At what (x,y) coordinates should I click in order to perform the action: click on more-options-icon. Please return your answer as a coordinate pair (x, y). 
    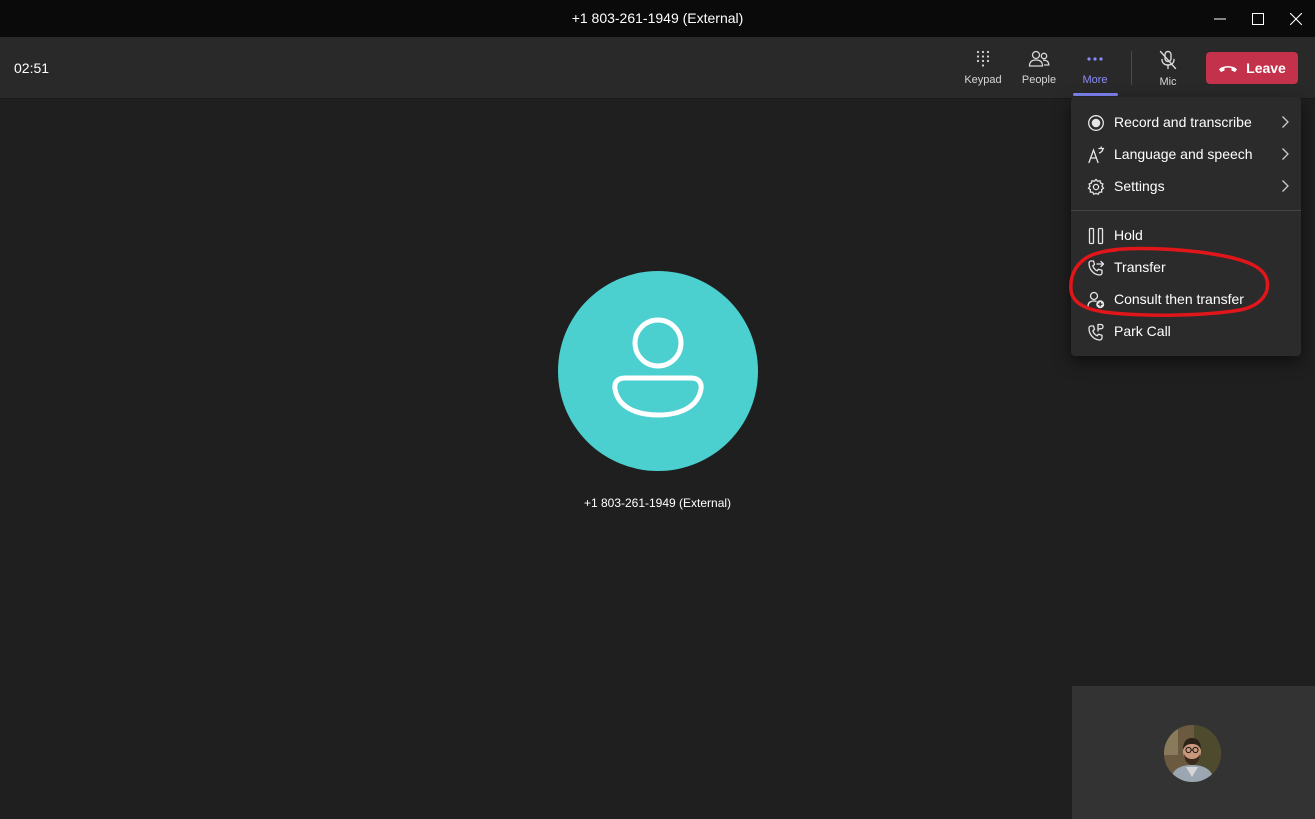
    Looking at the image, I should click on (1095, 59).